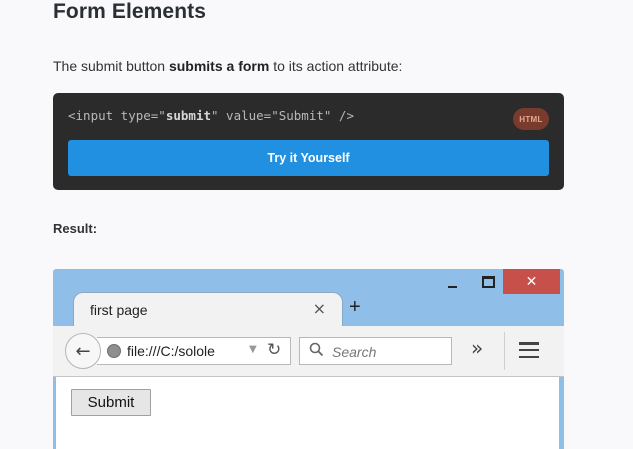 The width and height of the screenshot is (633, 449). I want to click on browser-toolbar: file:///C:/solole ▼ ↻ ← Search », so click(308, 351).